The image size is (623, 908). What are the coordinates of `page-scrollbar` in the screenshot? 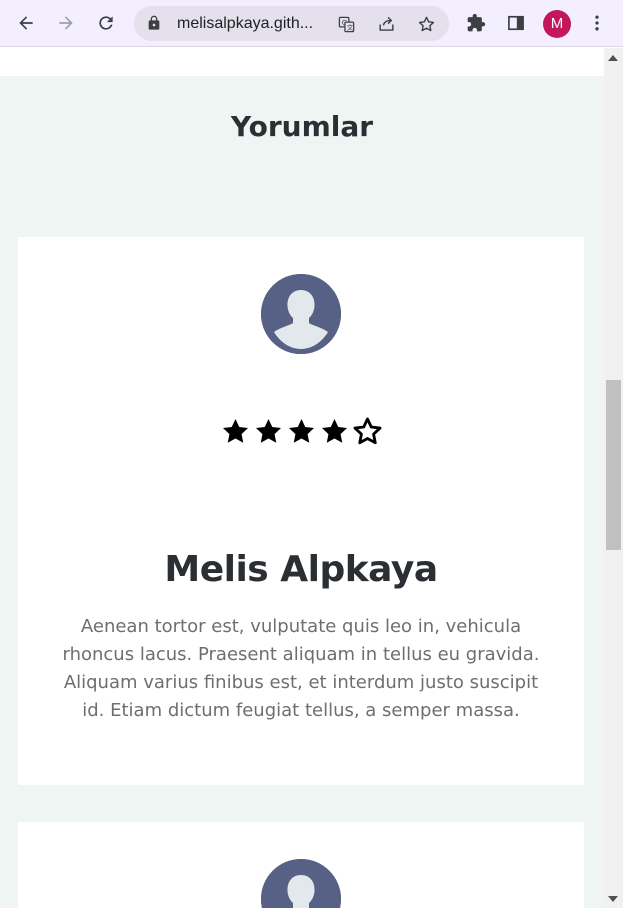 It's located at (613, 478).